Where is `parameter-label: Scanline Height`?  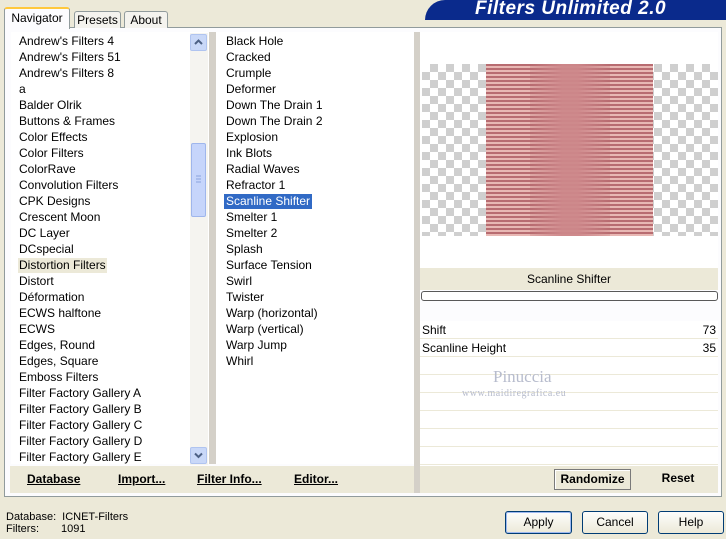
parameter-label: Scanline Height is located at coordinates (464, 348).